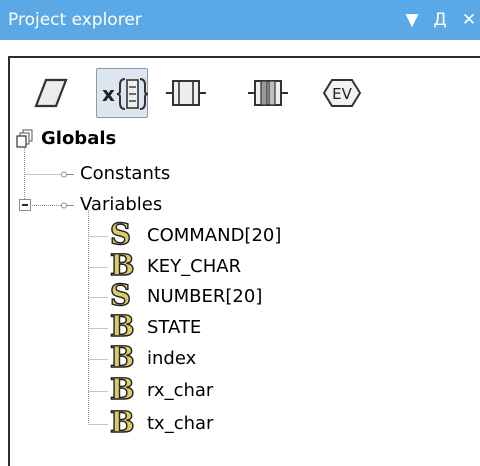 This screenshot has height=466, width=480. What do you see at coordinates (469, 20) in the screenshot?
I see `close-button: ✕` at bounding box center [469, 20].